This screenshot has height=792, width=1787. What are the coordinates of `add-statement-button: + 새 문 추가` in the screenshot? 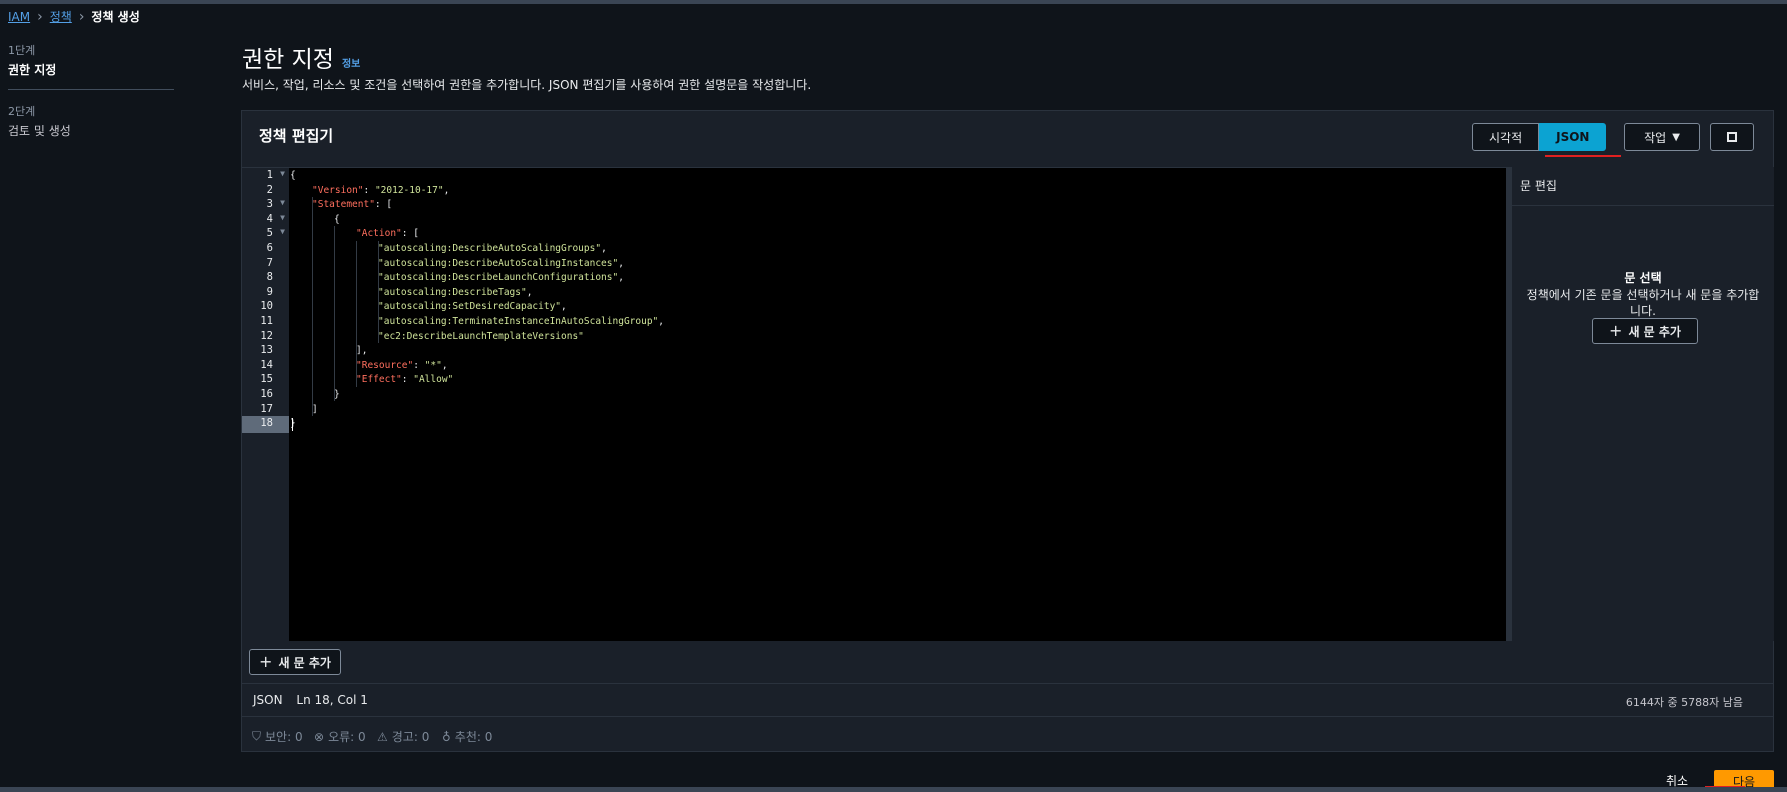 It's located at (295, 662).